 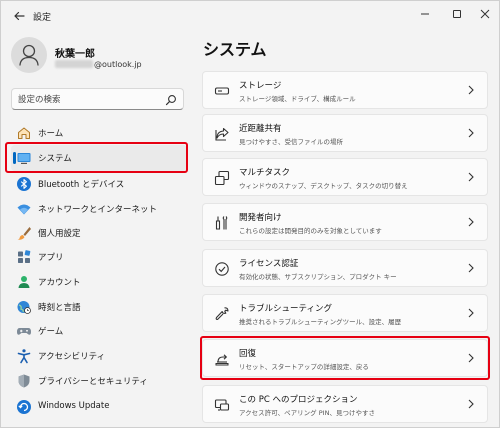 I want to click on sidebar-item-time-language: 時刻と言語, so click(x=99, y=307).